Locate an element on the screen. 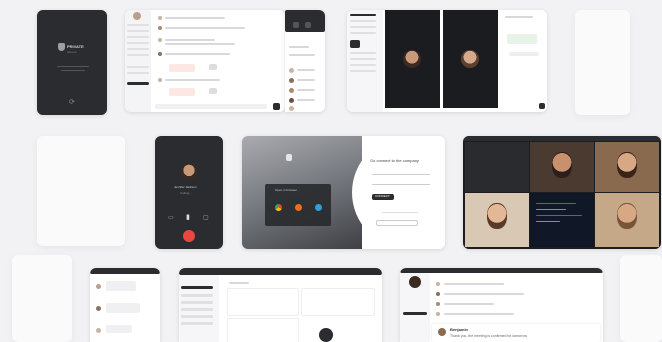 The image size is (662, 342). fingerprint-icon: ⟳ is located at coordinates (72, 102).